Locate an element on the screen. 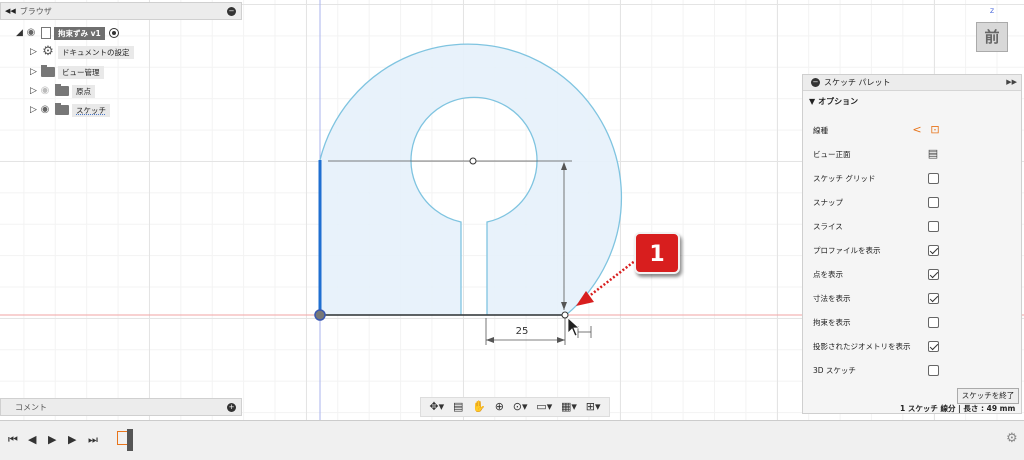  centerline-icon: ⊡ is located at coordinates (935, 130).